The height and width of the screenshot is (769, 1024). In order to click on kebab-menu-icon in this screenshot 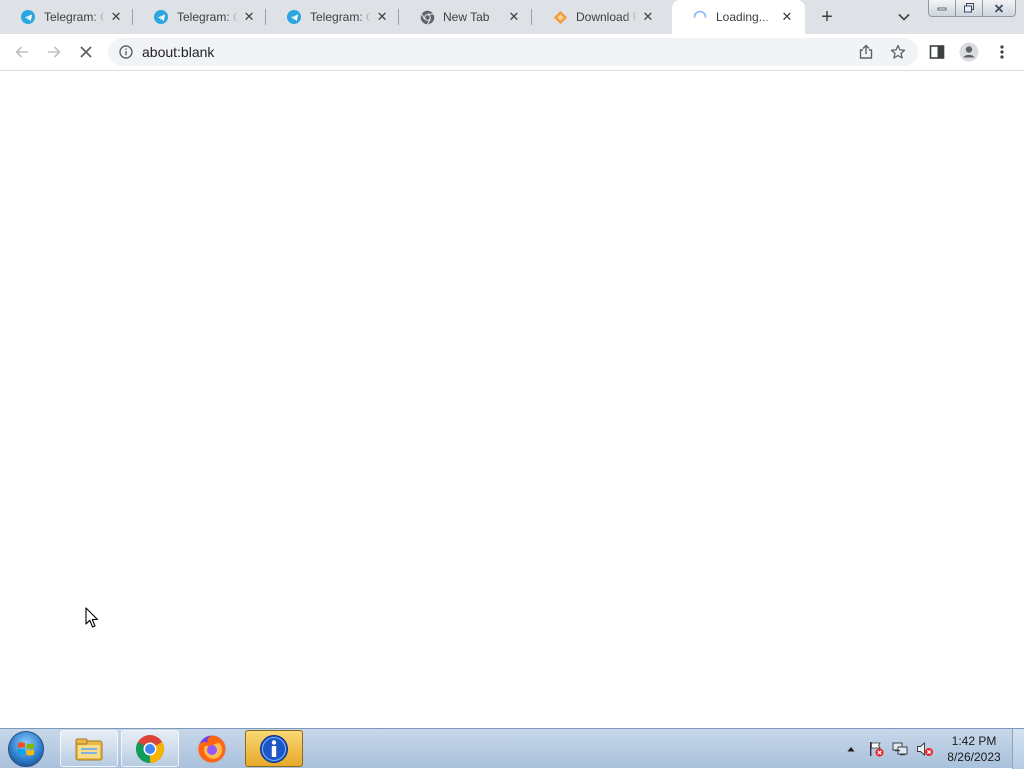, I will do `click(1002, 52)`.